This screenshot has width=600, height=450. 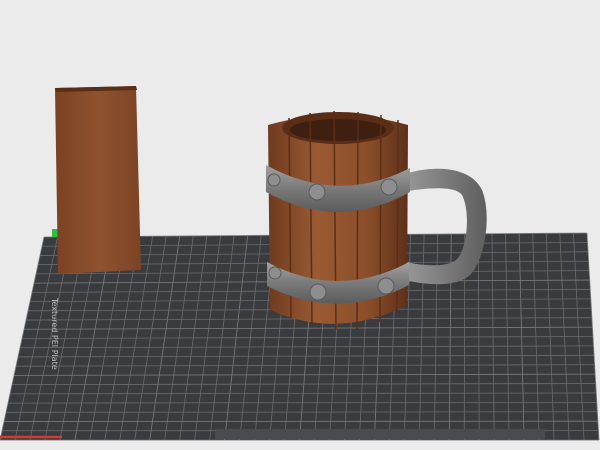 What do you see at coordinates (54, 333) in the screenshot?
I see `bed-label: Textured PEI Plate` at bounding box center [54, 333].